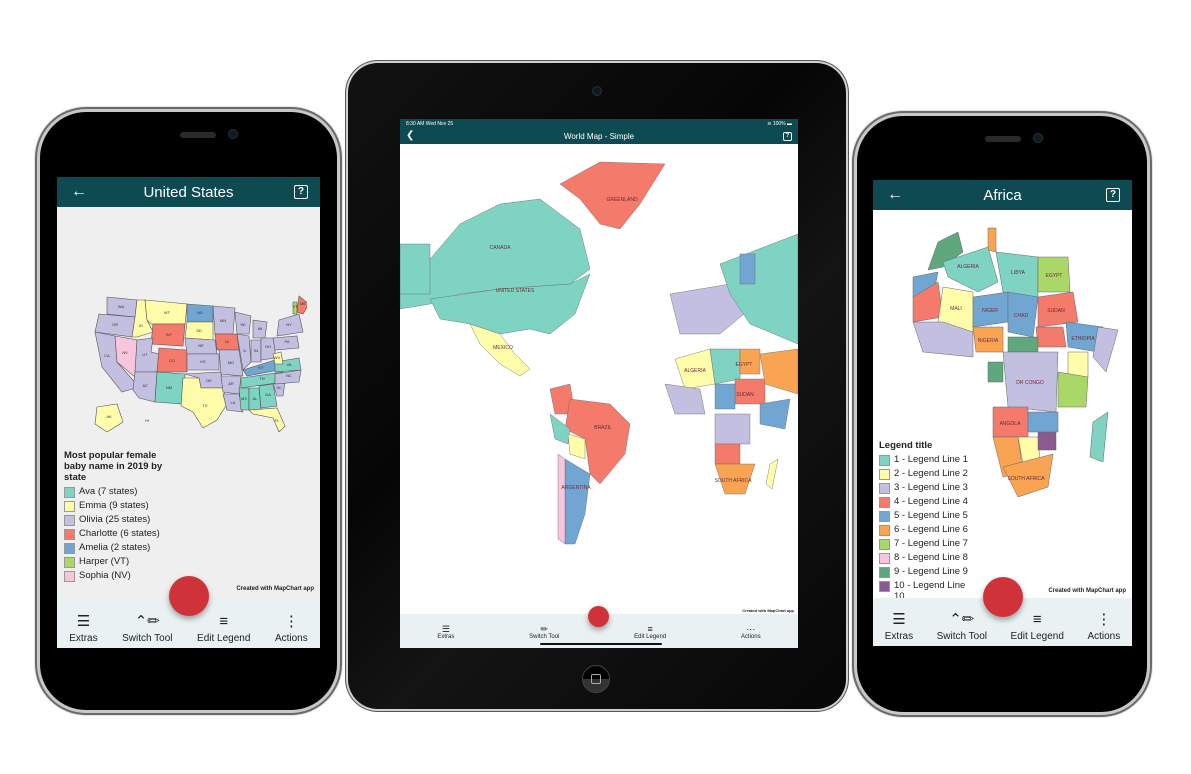 The image size is (1191, 774). What do you see at coordinates (256, 350) in the screenshot?
I see `state-label: IN` at bounding box center [256, 350].